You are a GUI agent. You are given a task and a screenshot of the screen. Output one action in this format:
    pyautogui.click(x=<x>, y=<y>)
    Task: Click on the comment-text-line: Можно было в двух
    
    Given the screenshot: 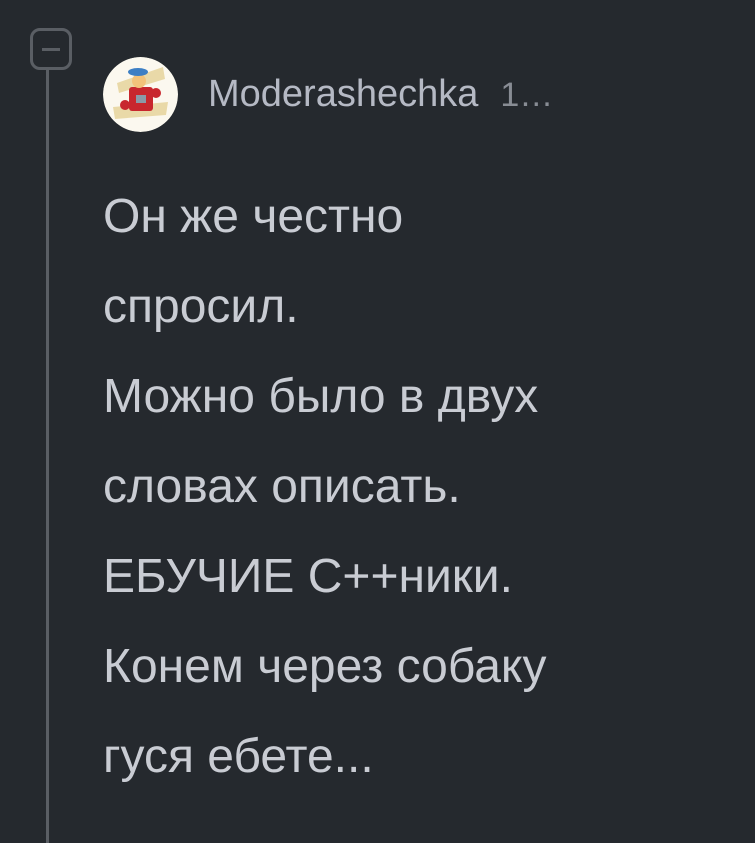 What is the action you would take?
    pyautogui.click(x=321, y=397)
    